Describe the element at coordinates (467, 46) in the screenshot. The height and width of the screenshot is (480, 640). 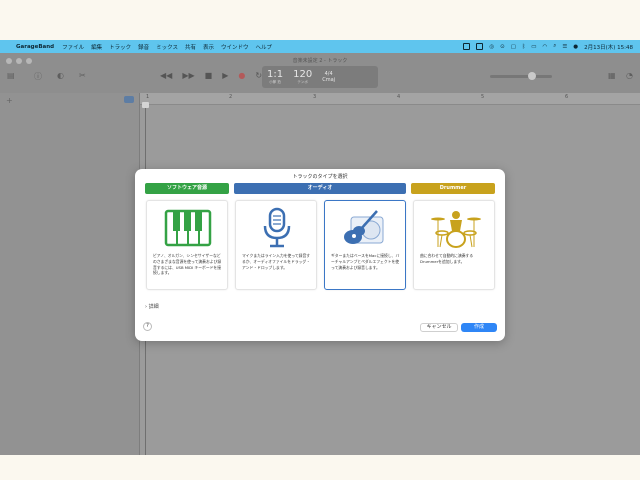
I see `status-icon-a` at that location.